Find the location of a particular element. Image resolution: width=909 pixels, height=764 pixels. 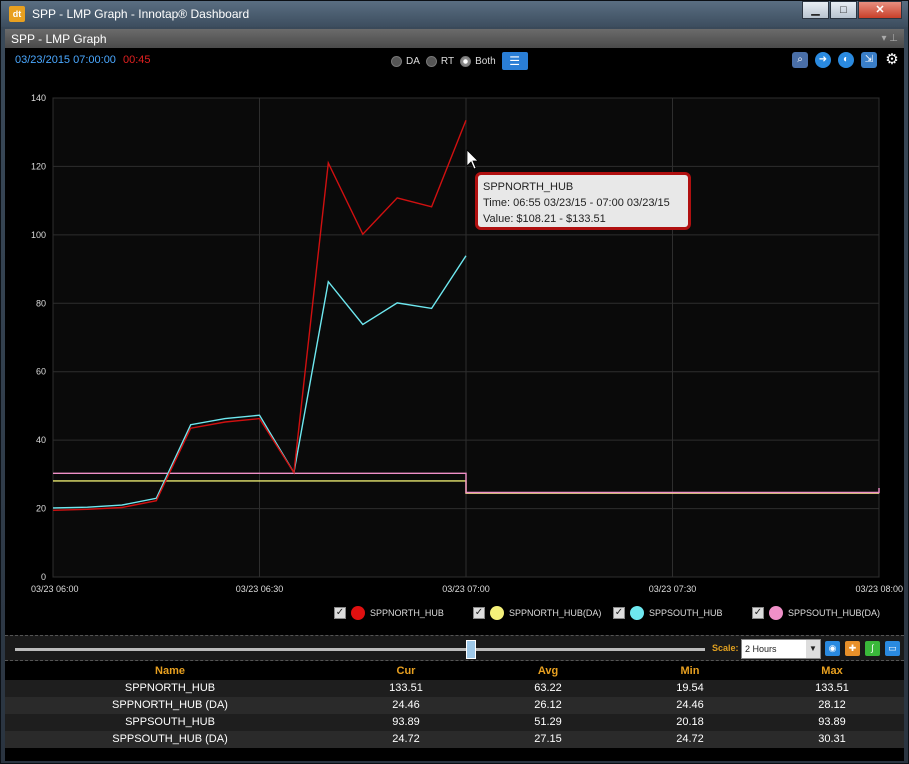

radio-label: DA is located at coordinates (413, 61).